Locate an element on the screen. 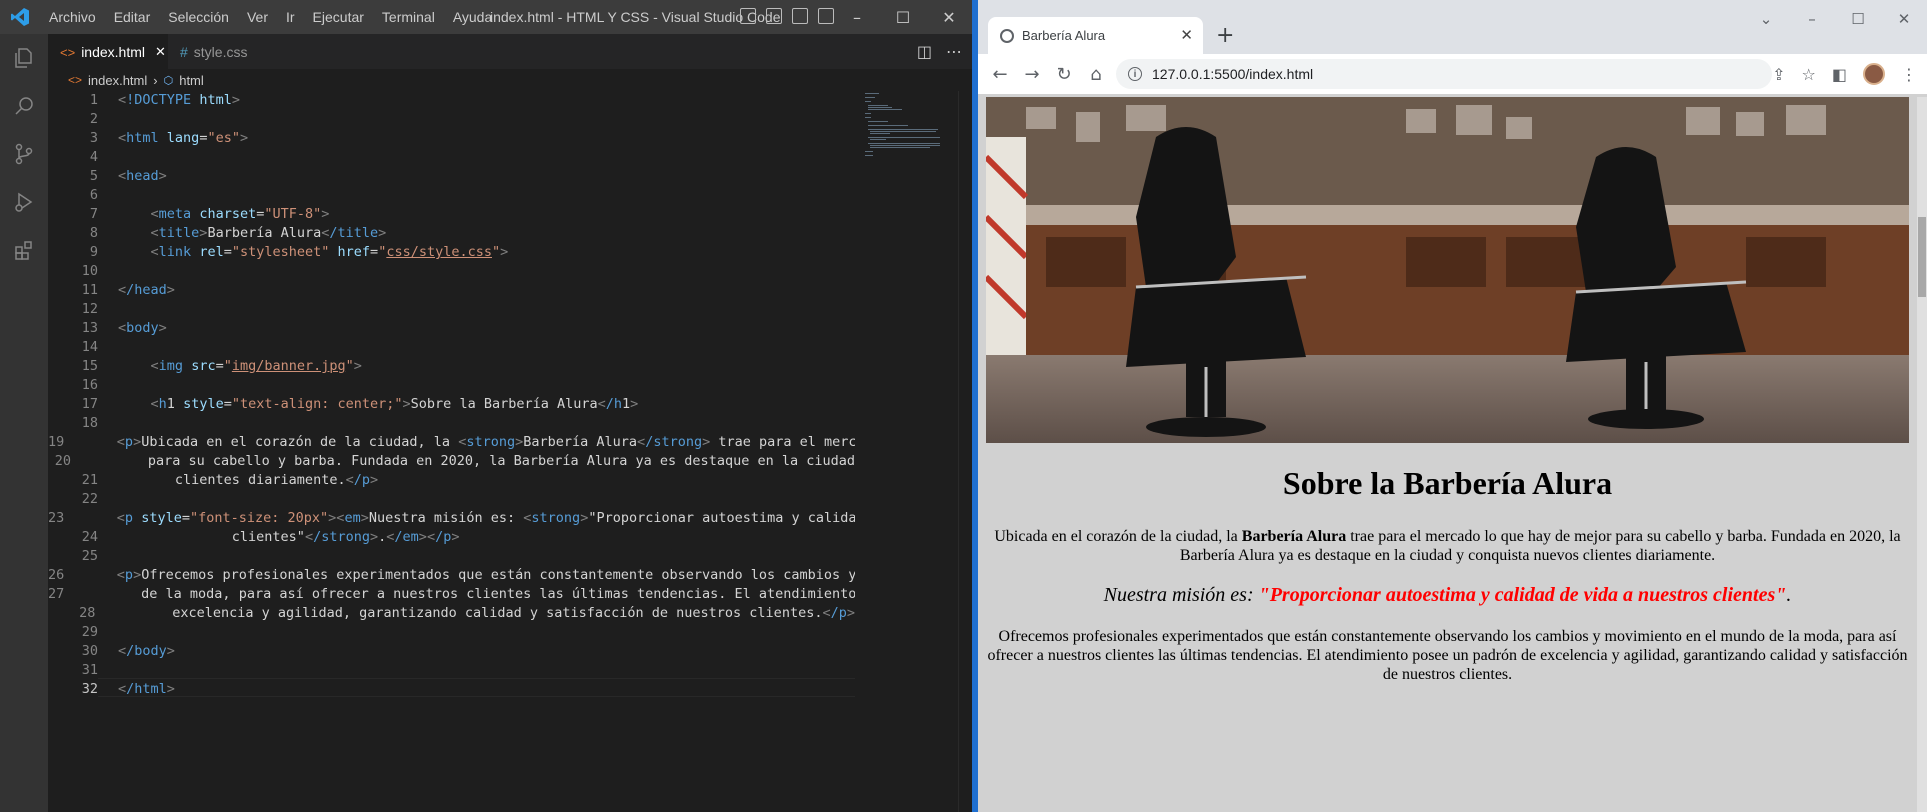  search-icon is located at coordinates (24, 106).